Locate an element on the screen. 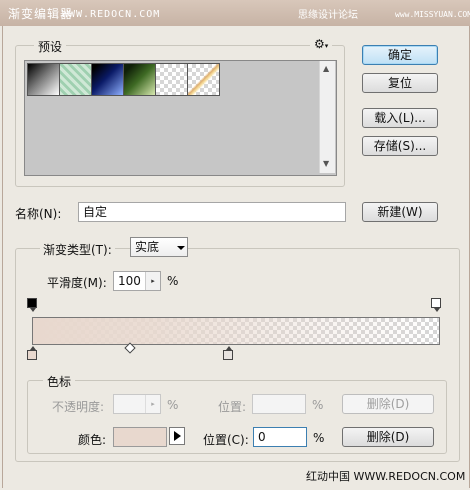 The height and width of the screenshot is (490, 470). presets-label: 预设 is located at coordinates (50, 46).